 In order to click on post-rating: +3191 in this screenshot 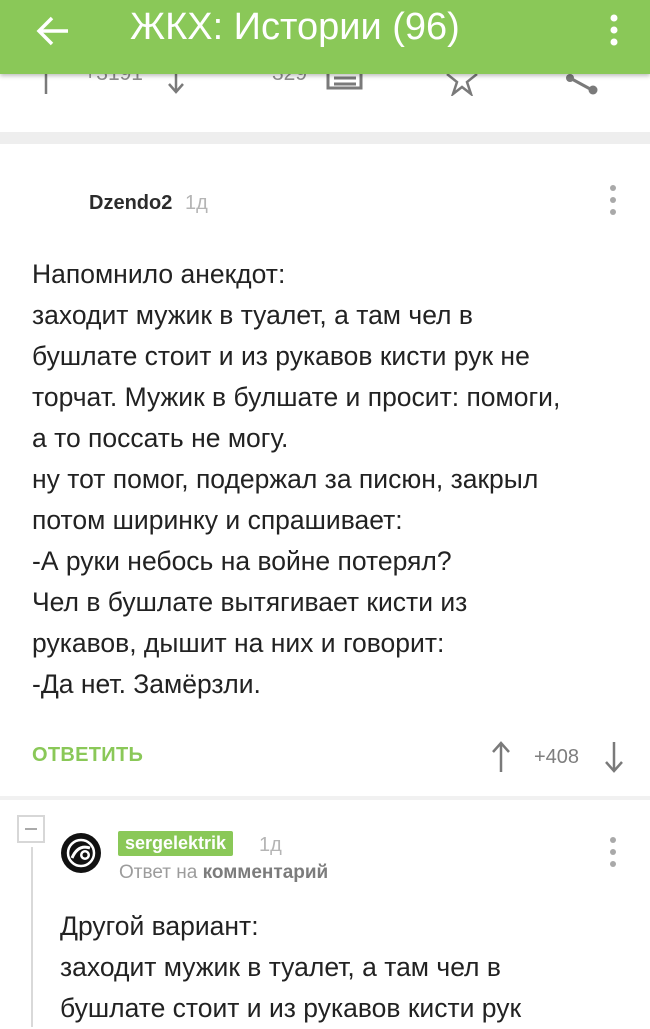, I will do `click(113, 80)`.